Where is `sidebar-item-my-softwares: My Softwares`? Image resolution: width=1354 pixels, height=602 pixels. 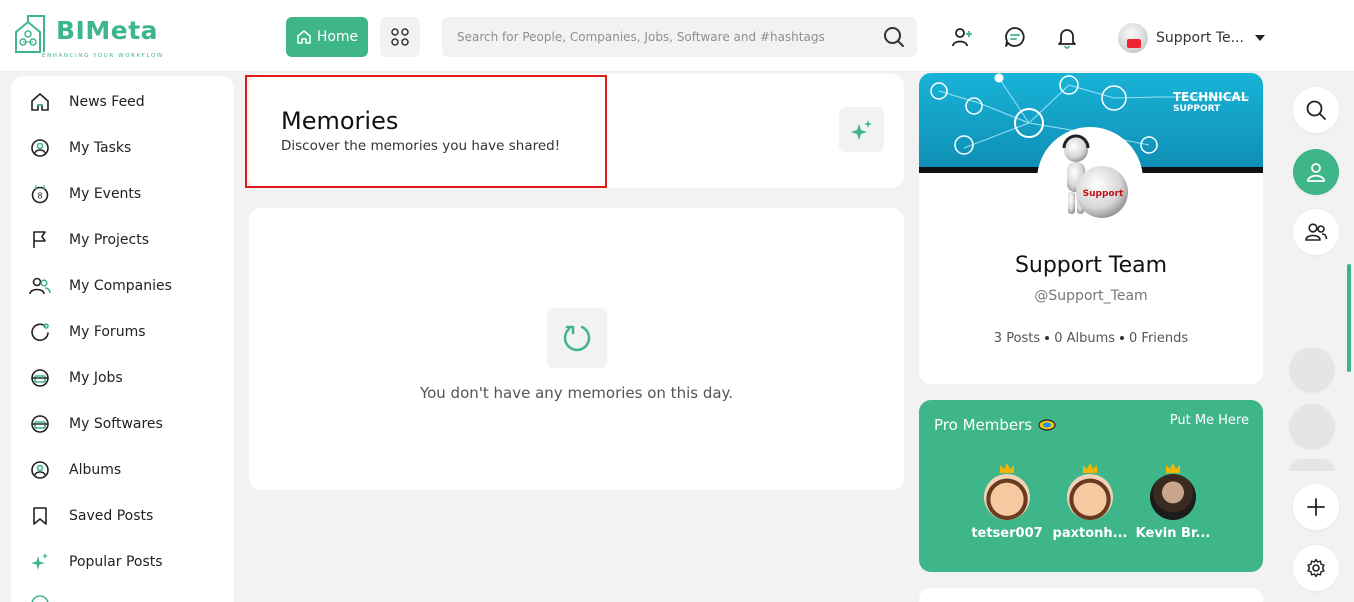
sidebar-item-my-softwares: My Softwares is located at coordinates (96, 424).